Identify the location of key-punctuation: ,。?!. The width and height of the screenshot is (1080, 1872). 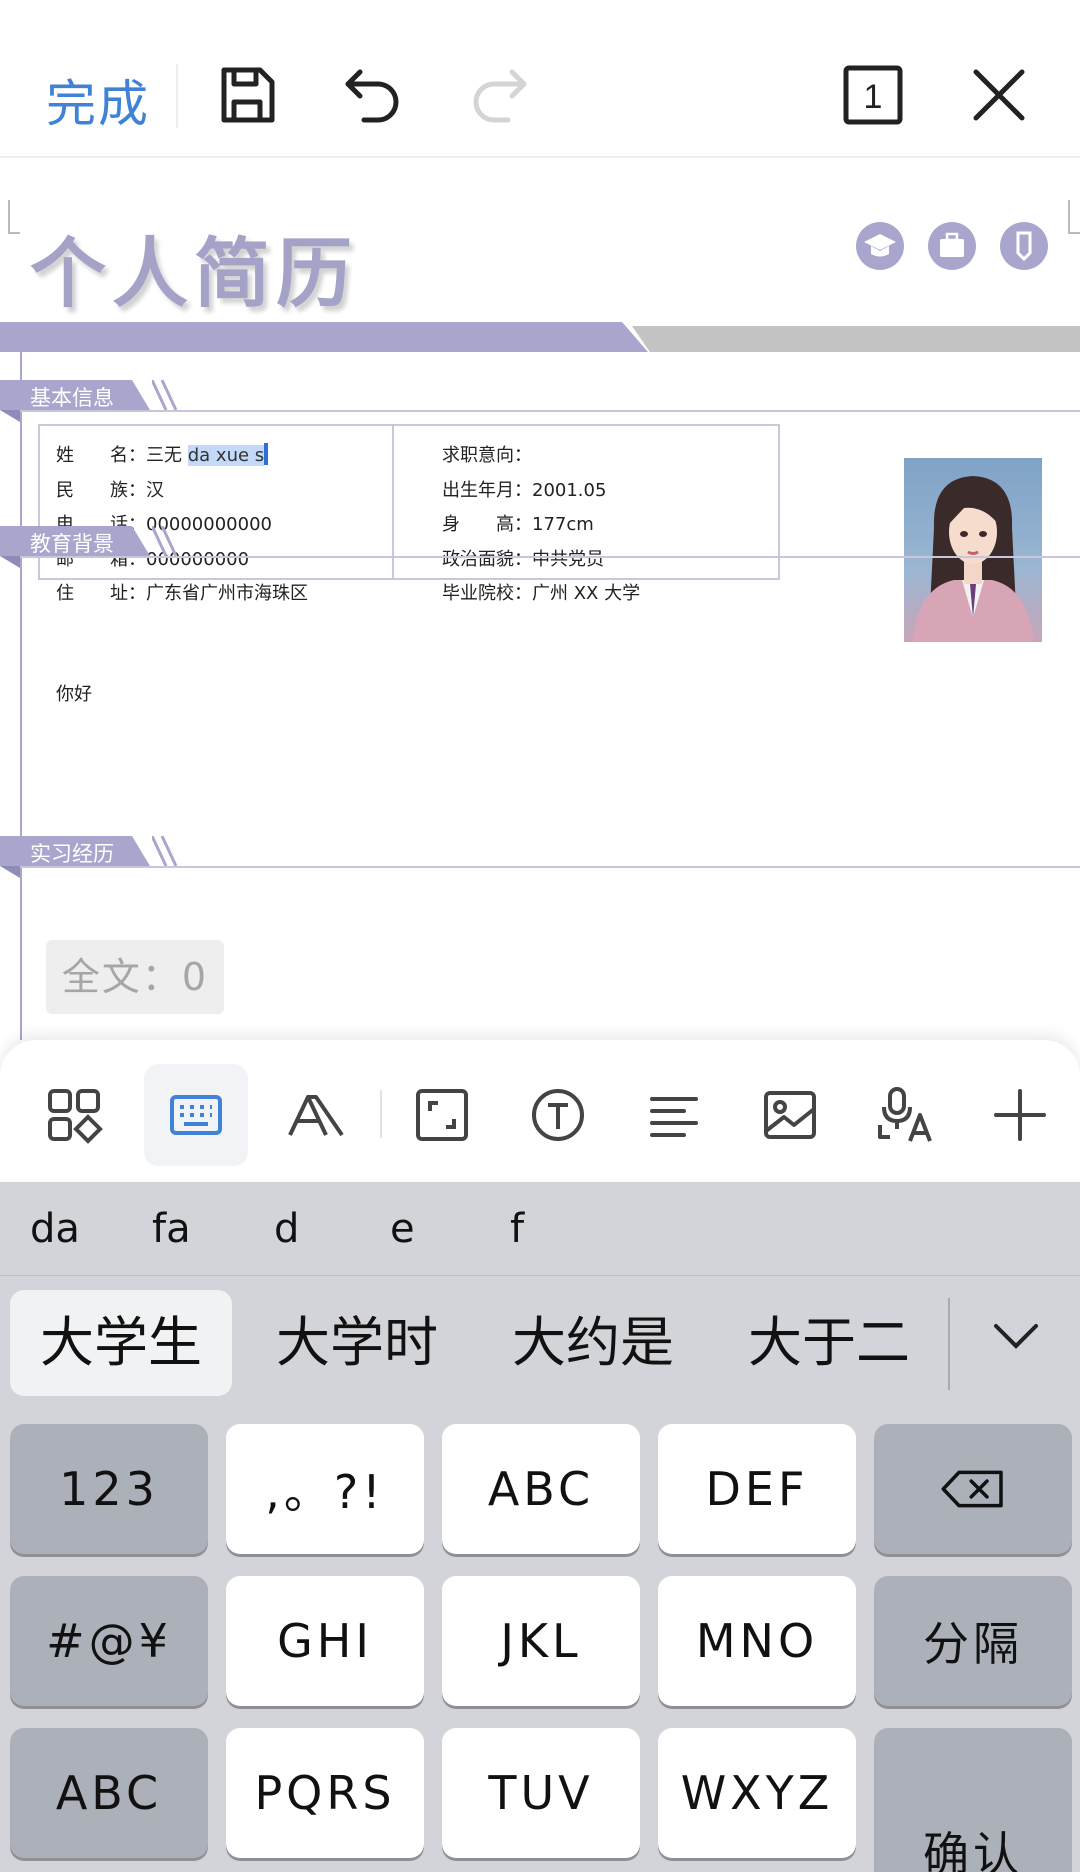
(325, 1489).